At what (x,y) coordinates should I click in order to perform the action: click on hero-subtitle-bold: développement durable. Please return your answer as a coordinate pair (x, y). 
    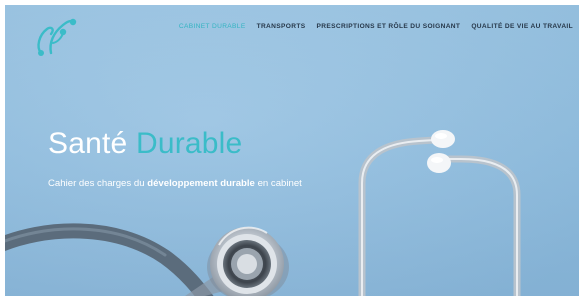
    Looking at the image, I should click on (201, 183).